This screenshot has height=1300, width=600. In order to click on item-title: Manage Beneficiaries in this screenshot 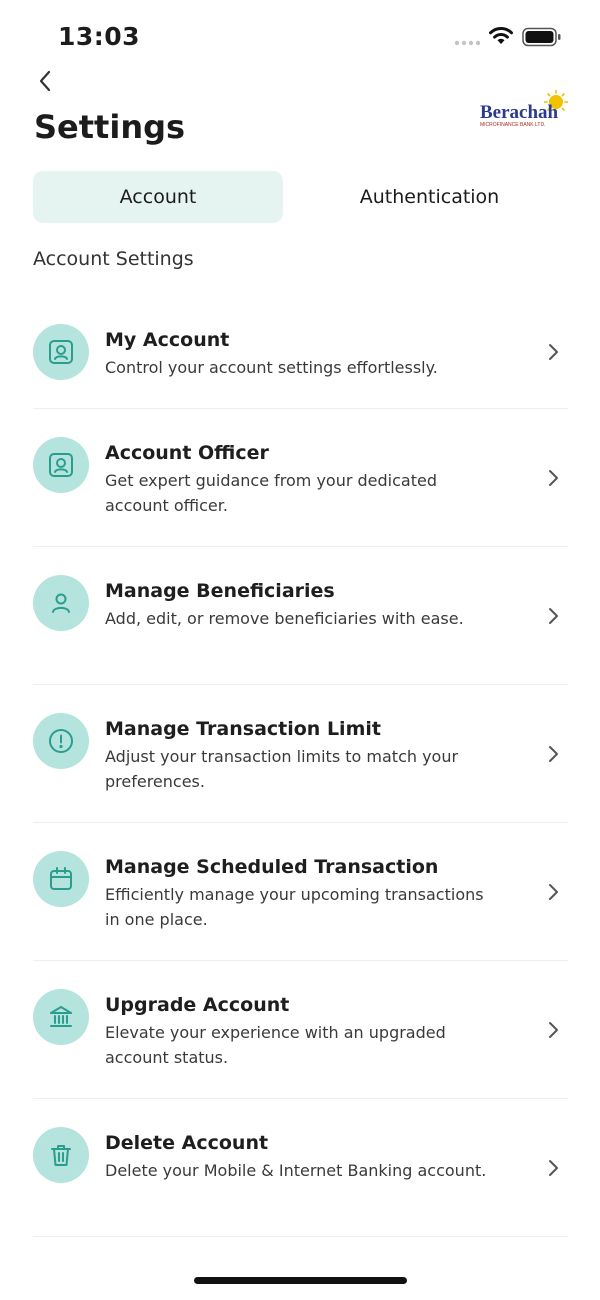, I will do `click(220, 591)`.